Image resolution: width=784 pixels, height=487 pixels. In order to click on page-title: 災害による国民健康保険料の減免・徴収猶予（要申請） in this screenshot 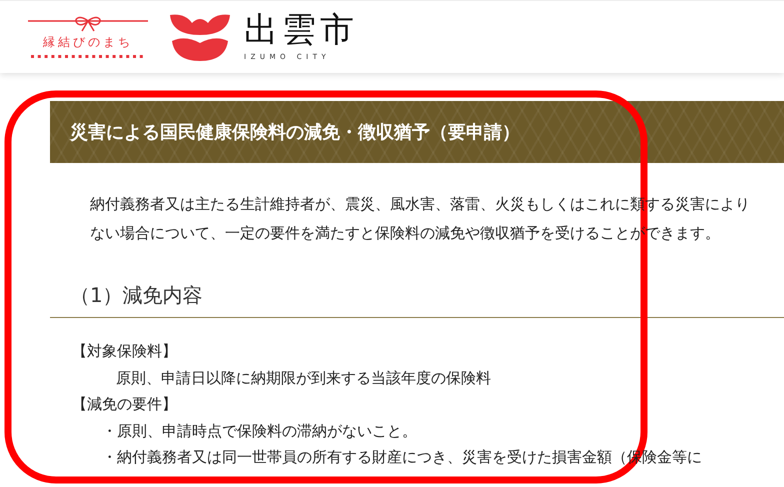, I will do `click(417, 132)`.